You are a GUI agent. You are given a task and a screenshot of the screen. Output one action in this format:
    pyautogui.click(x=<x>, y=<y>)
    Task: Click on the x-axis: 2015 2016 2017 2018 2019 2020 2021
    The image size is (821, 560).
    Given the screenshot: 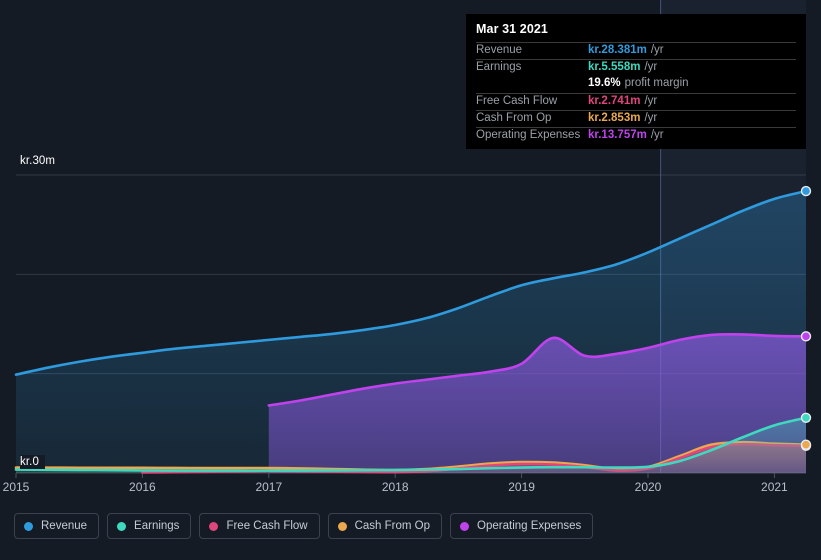 What is the action you would take?
    pyautogui.click(x=410, y=492)
    